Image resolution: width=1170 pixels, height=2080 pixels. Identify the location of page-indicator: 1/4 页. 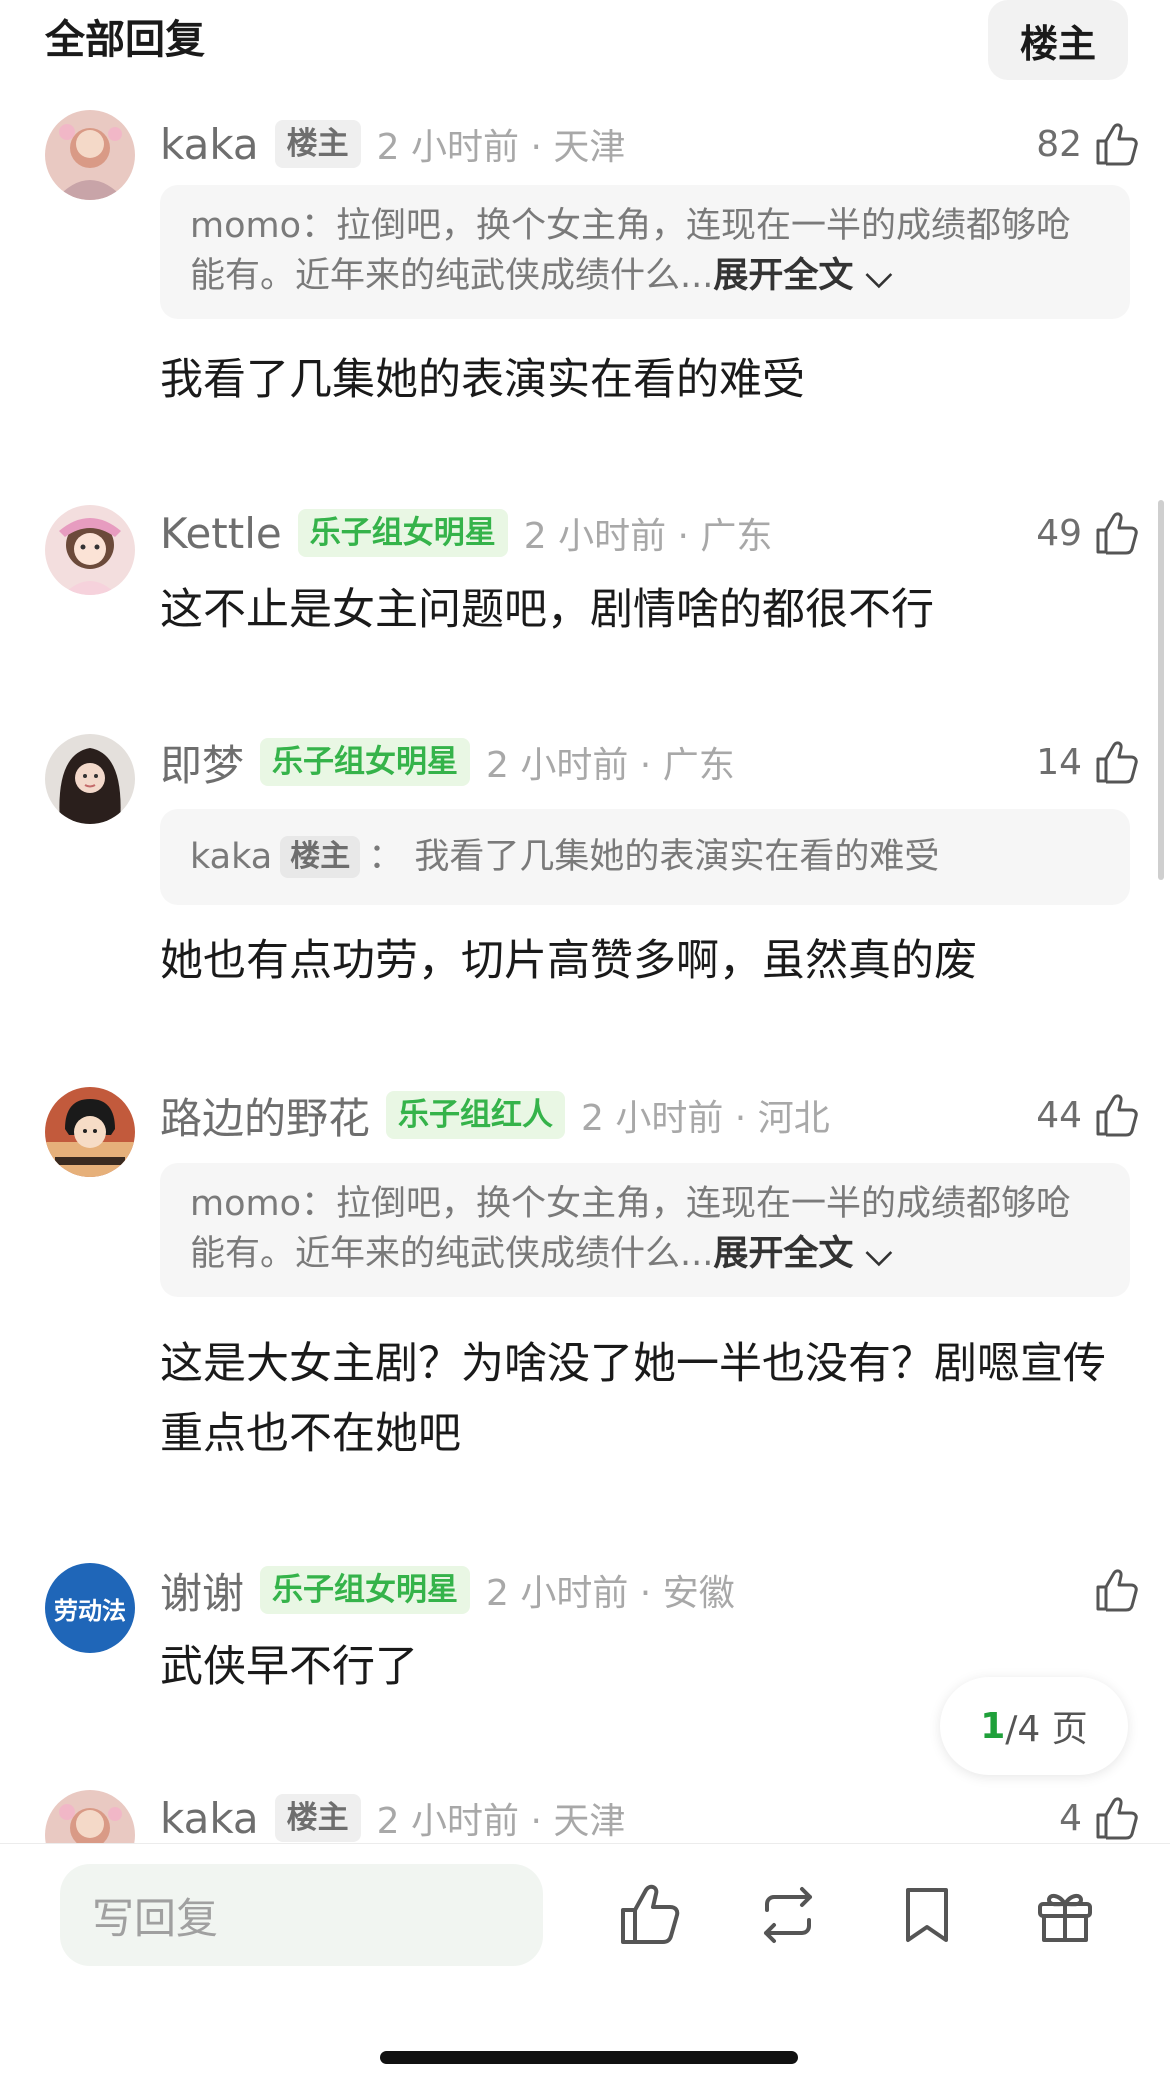
(1034, 1726).